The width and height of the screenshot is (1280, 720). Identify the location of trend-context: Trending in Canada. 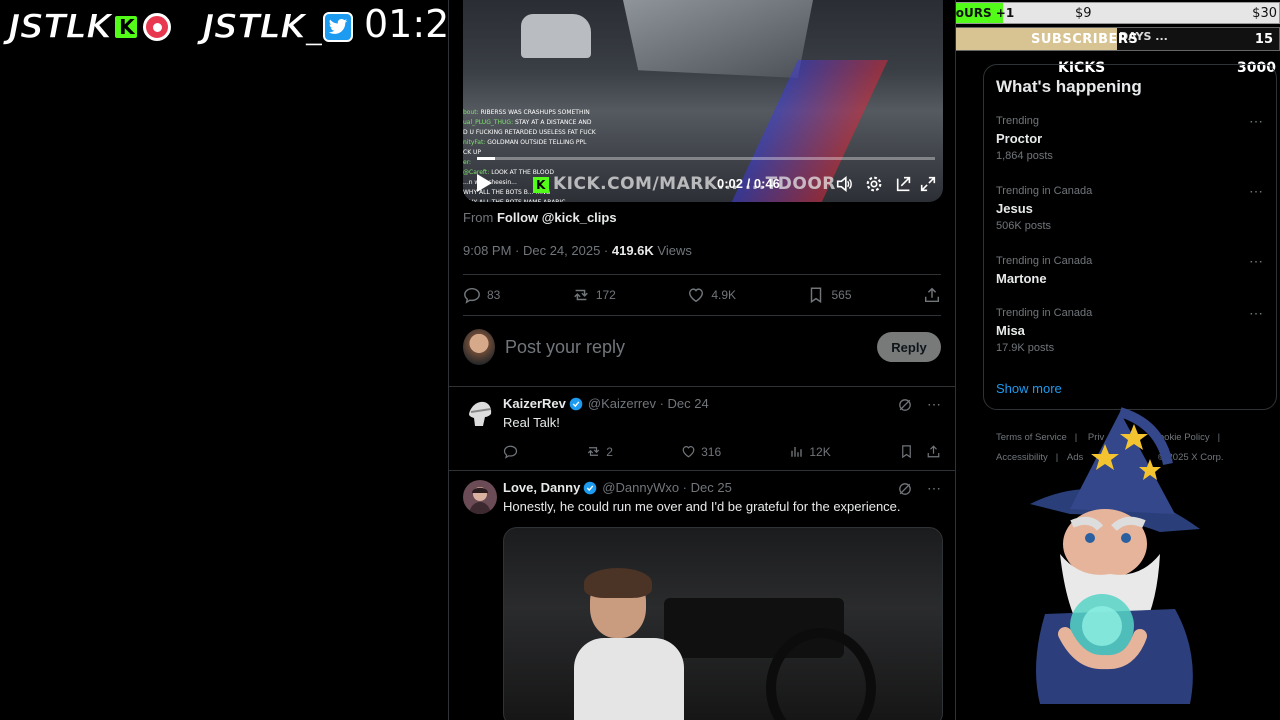
(1044, 313).